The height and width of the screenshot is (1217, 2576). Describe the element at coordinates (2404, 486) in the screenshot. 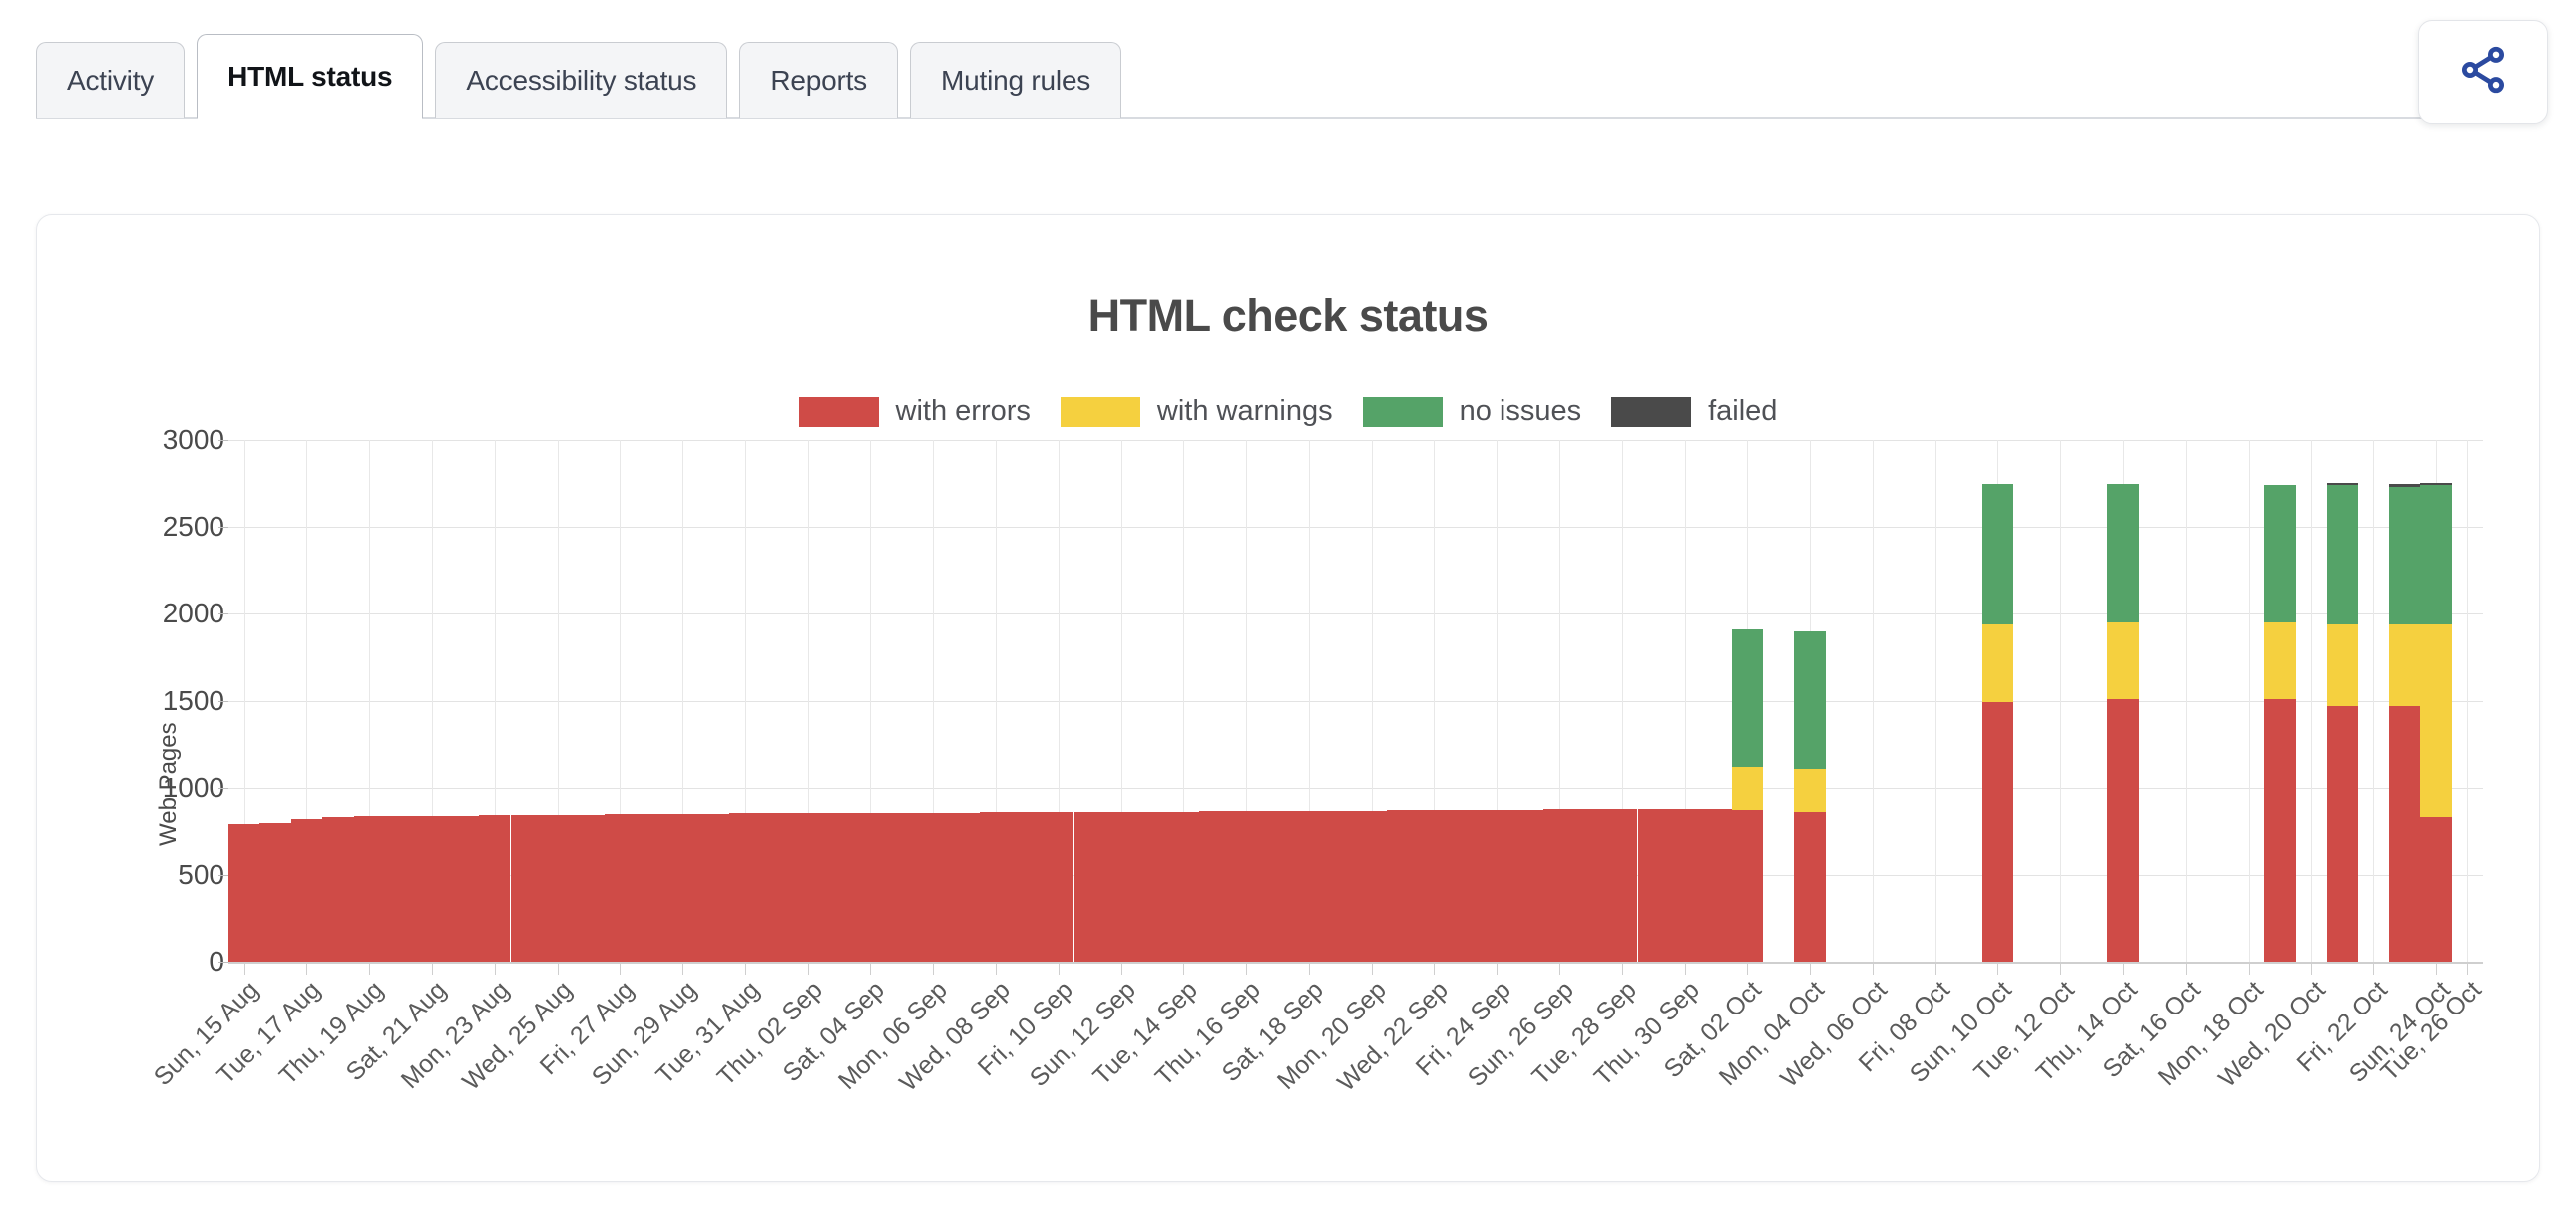

I see `bar-segment-failed` at that location.